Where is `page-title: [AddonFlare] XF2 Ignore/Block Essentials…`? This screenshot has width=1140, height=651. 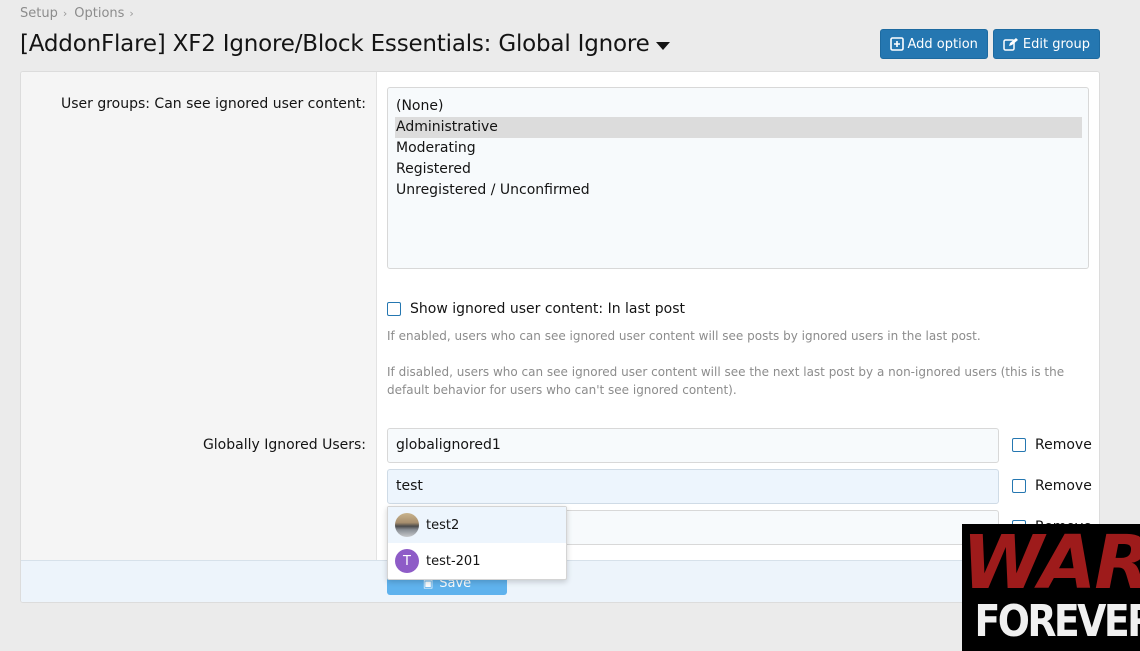 page-title: [AddonFlare] XF2 Ignore/Block Essentials… is located at coordinates (345, 44).